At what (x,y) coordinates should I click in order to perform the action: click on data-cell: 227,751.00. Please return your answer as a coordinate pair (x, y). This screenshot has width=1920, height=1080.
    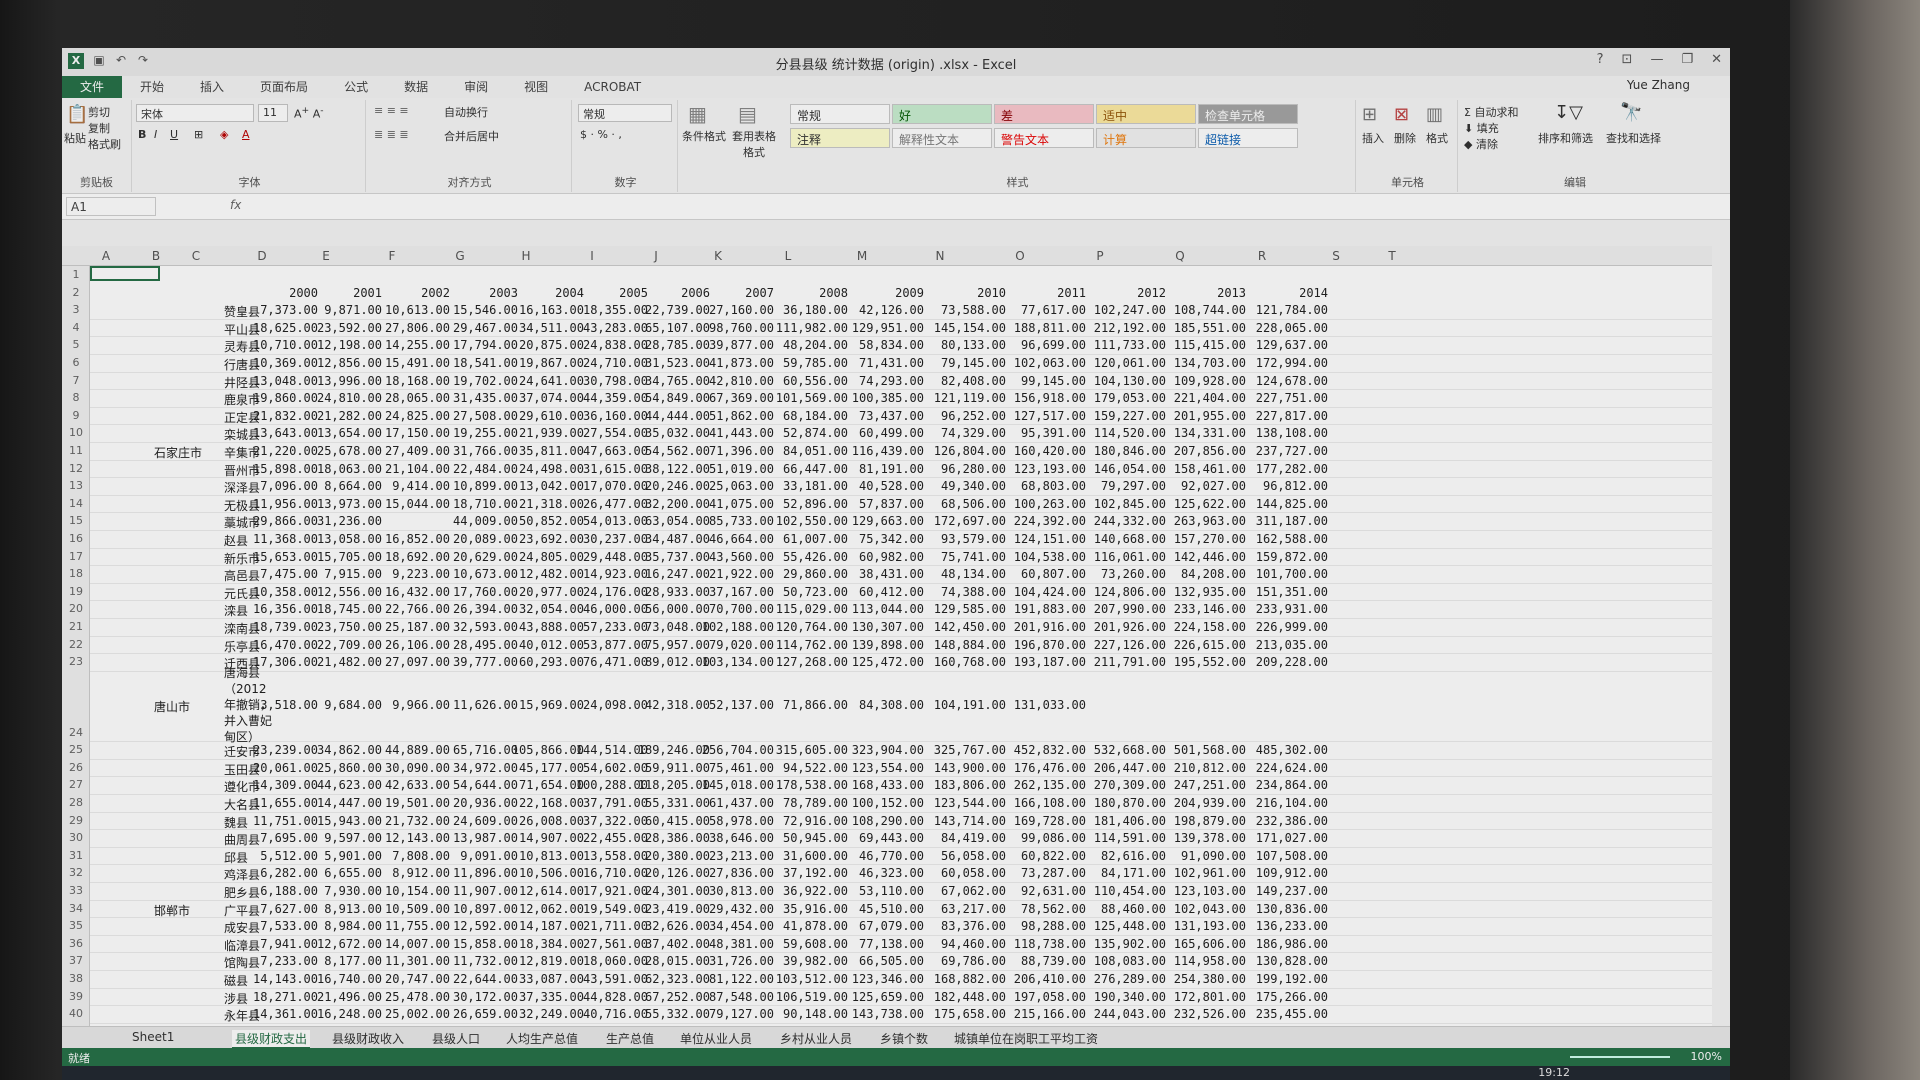
    Looking at the image, I should click on (1282, 398).